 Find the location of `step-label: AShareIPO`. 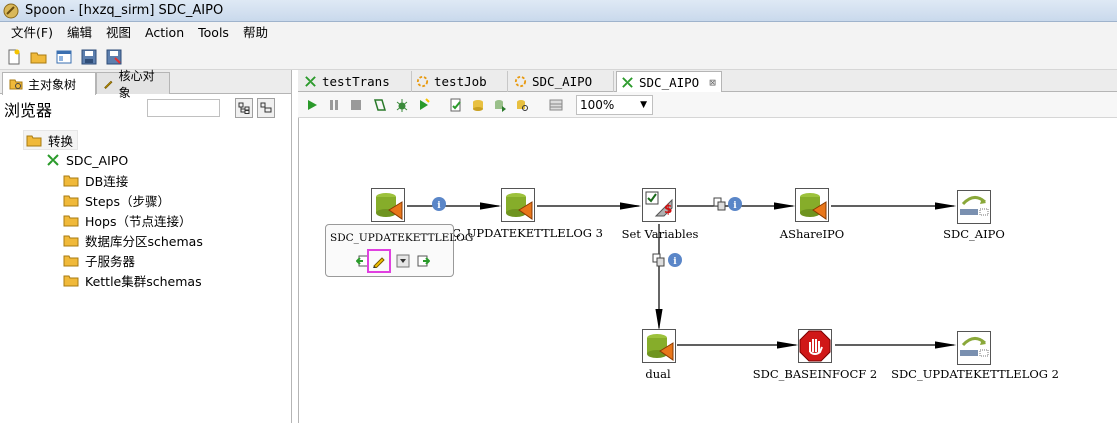

step-label: AShareIPO is located at coordinates (812, 234).